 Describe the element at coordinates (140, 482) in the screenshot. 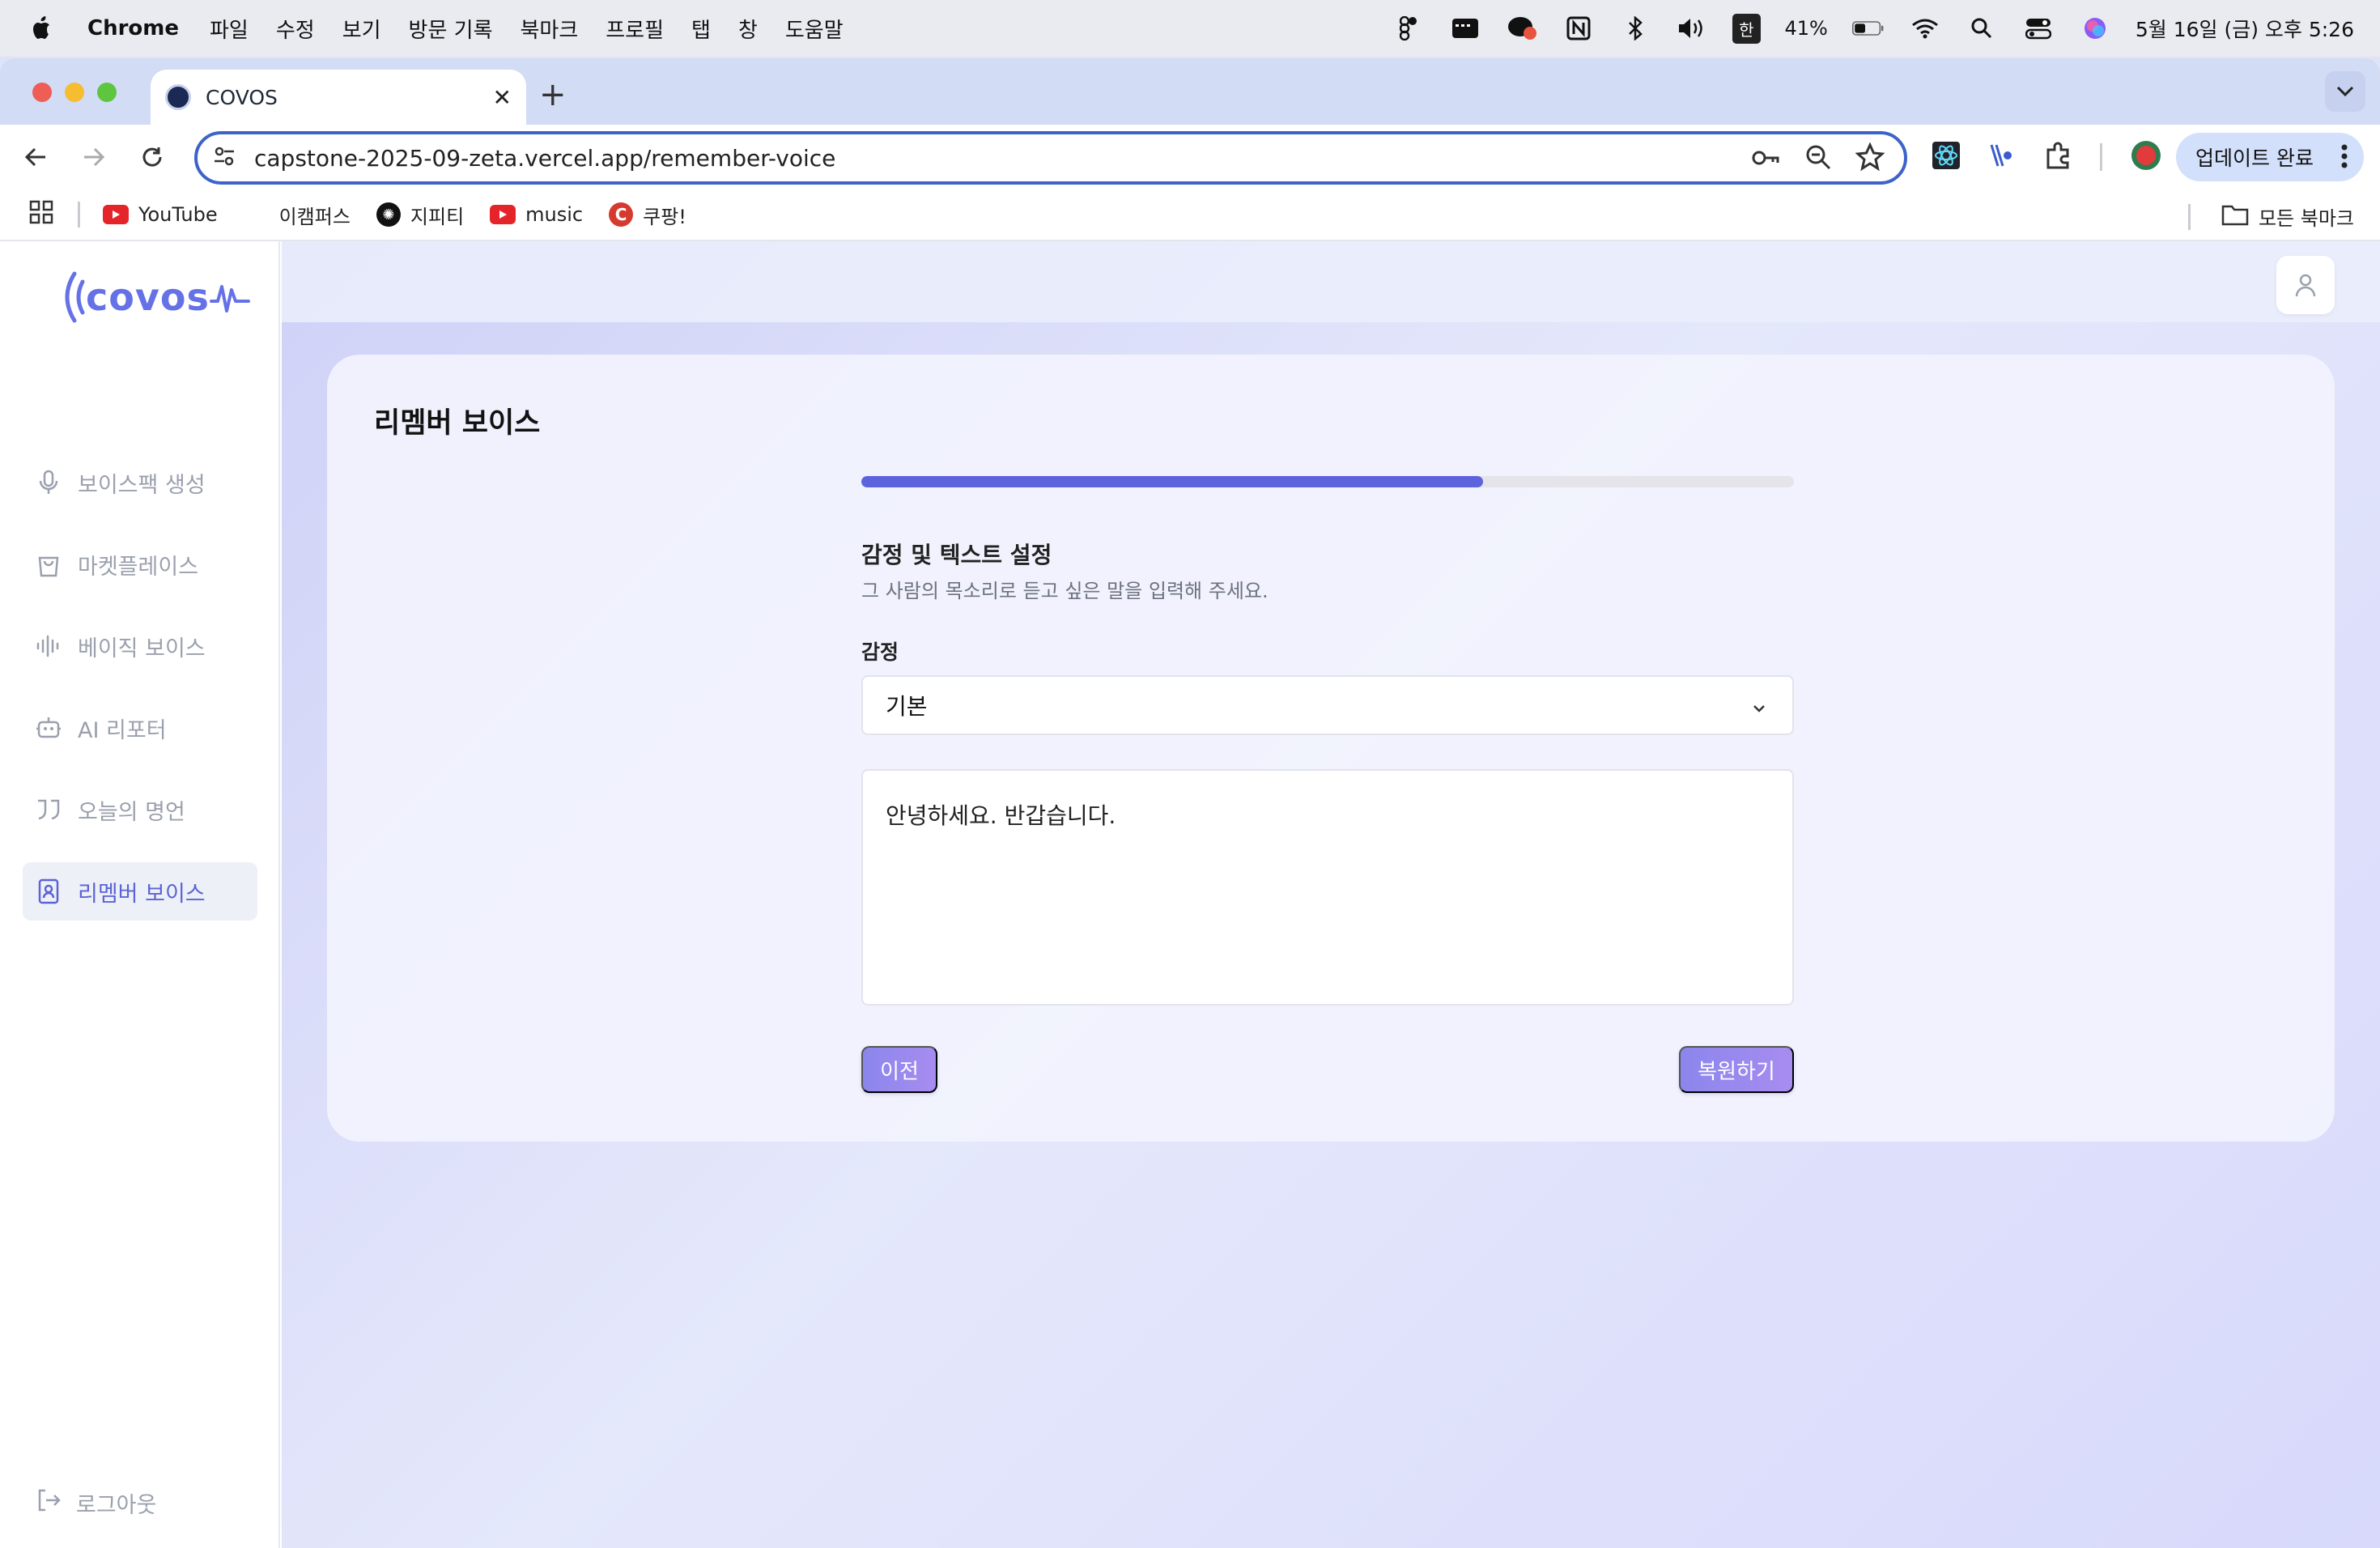

I see `sidebar-item-voicepack: 보이스팩 생성` at that location.